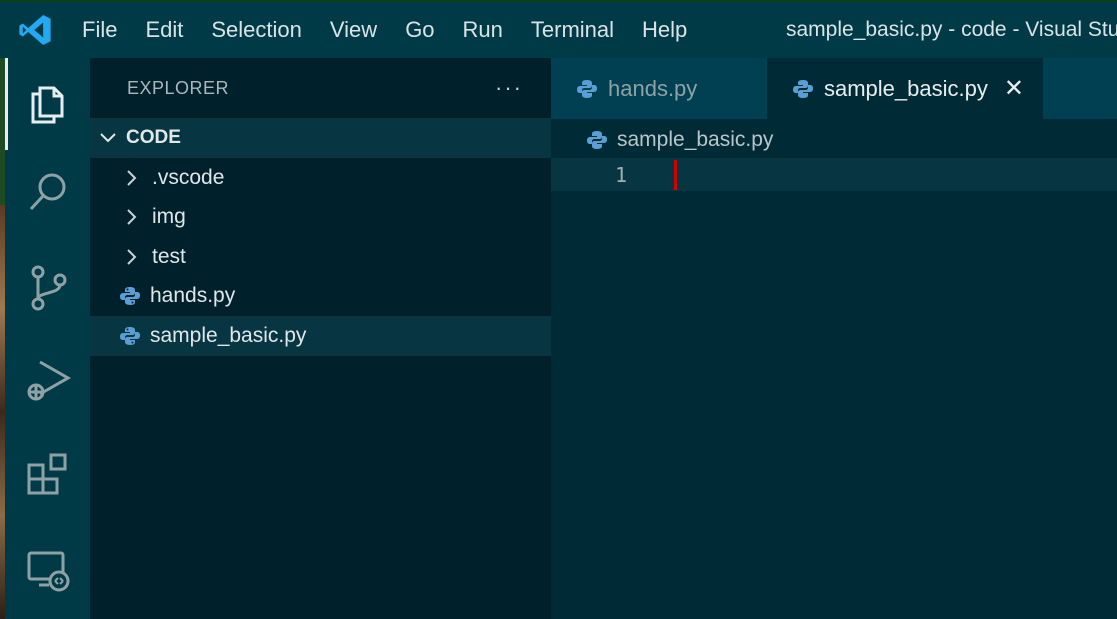 The image size is (1117, 619). What do you see at coordinates (188, 177) in the screenshot?
I see `tree-item-label: .vscode` at bounding box center [188, 177].